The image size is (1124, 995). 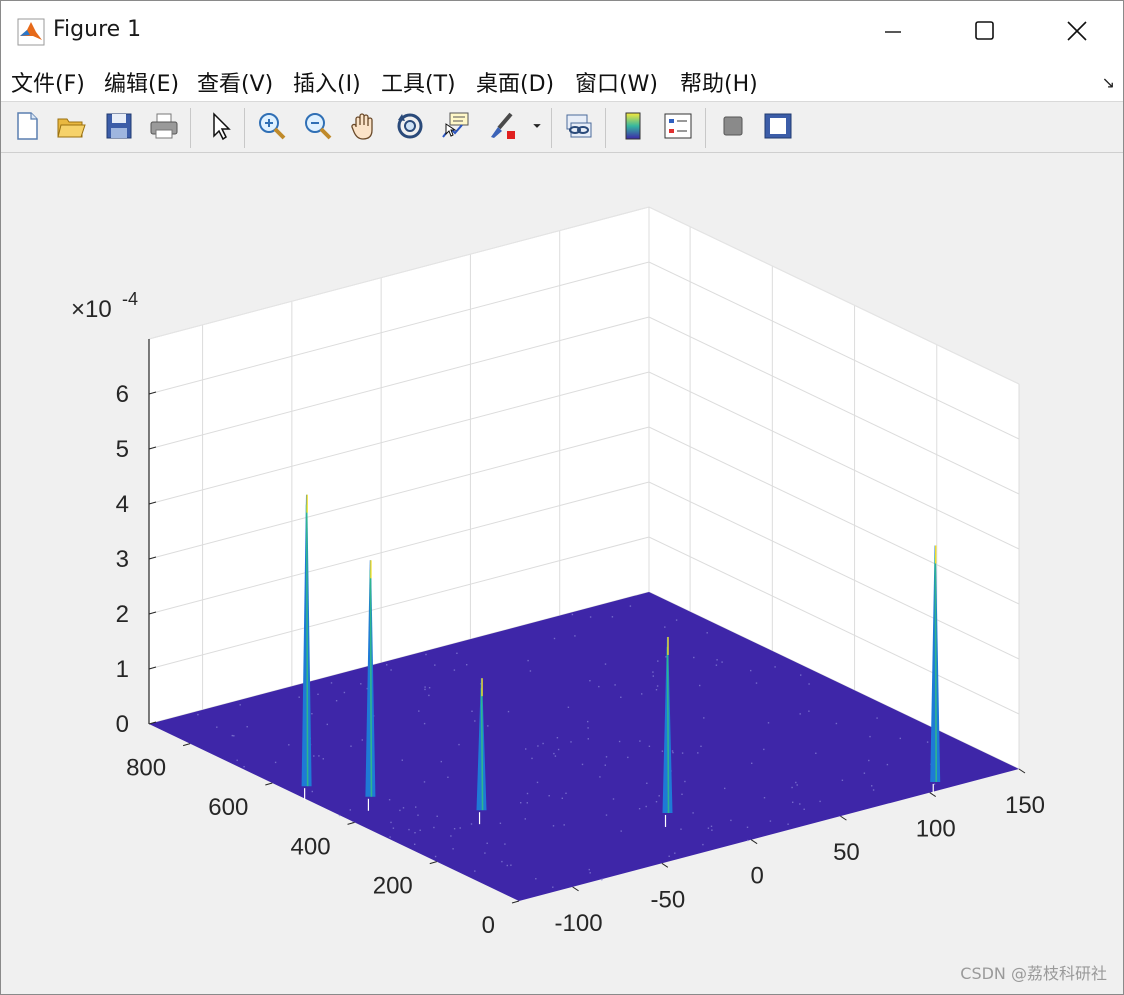 I want to click on print-button, so click(x=164, y=126).